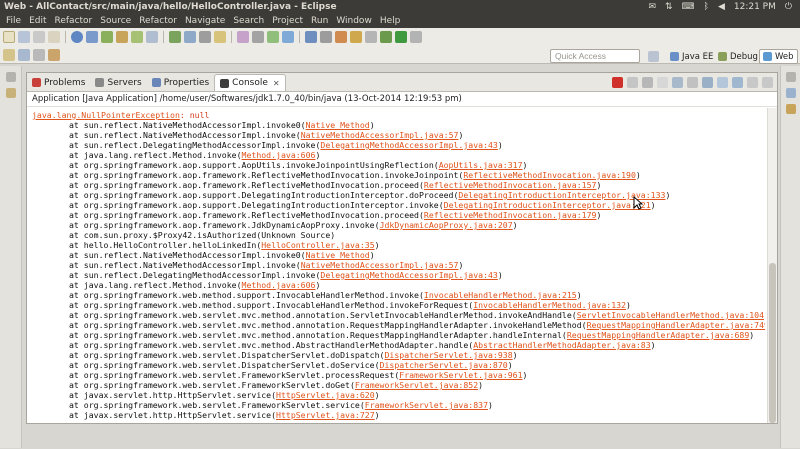 The image size is (800, 449). Describe the element at coordinates (721, 7) in the screenshot. I see `volume-icon: ◀` at that location.